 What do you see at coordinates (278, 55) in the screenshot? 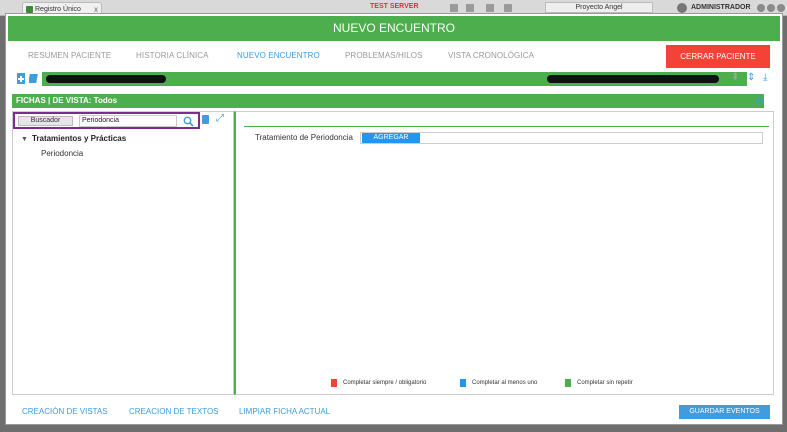
I see `tab-nuevo-encuentro: NUEVO ENCUENTRO` at bounding box center [278, 55].